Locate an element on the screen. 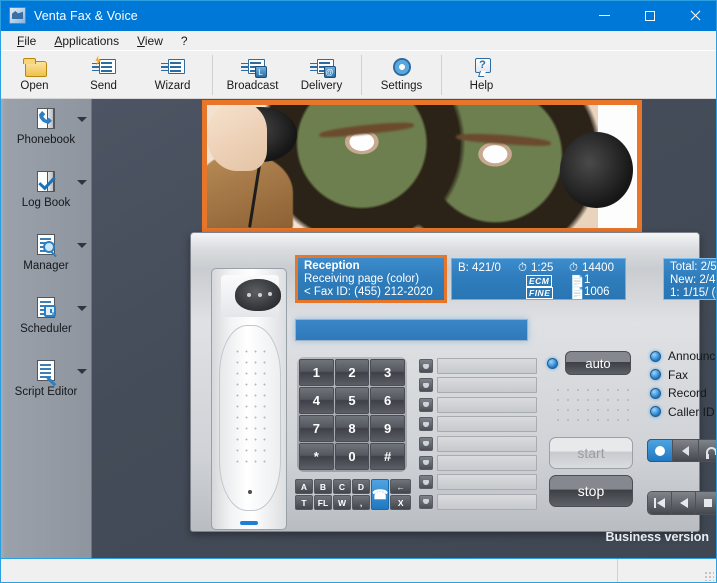 This screenshot has width=717, height=583. option-announcement: Announcement is located at coordinates (680, 356).